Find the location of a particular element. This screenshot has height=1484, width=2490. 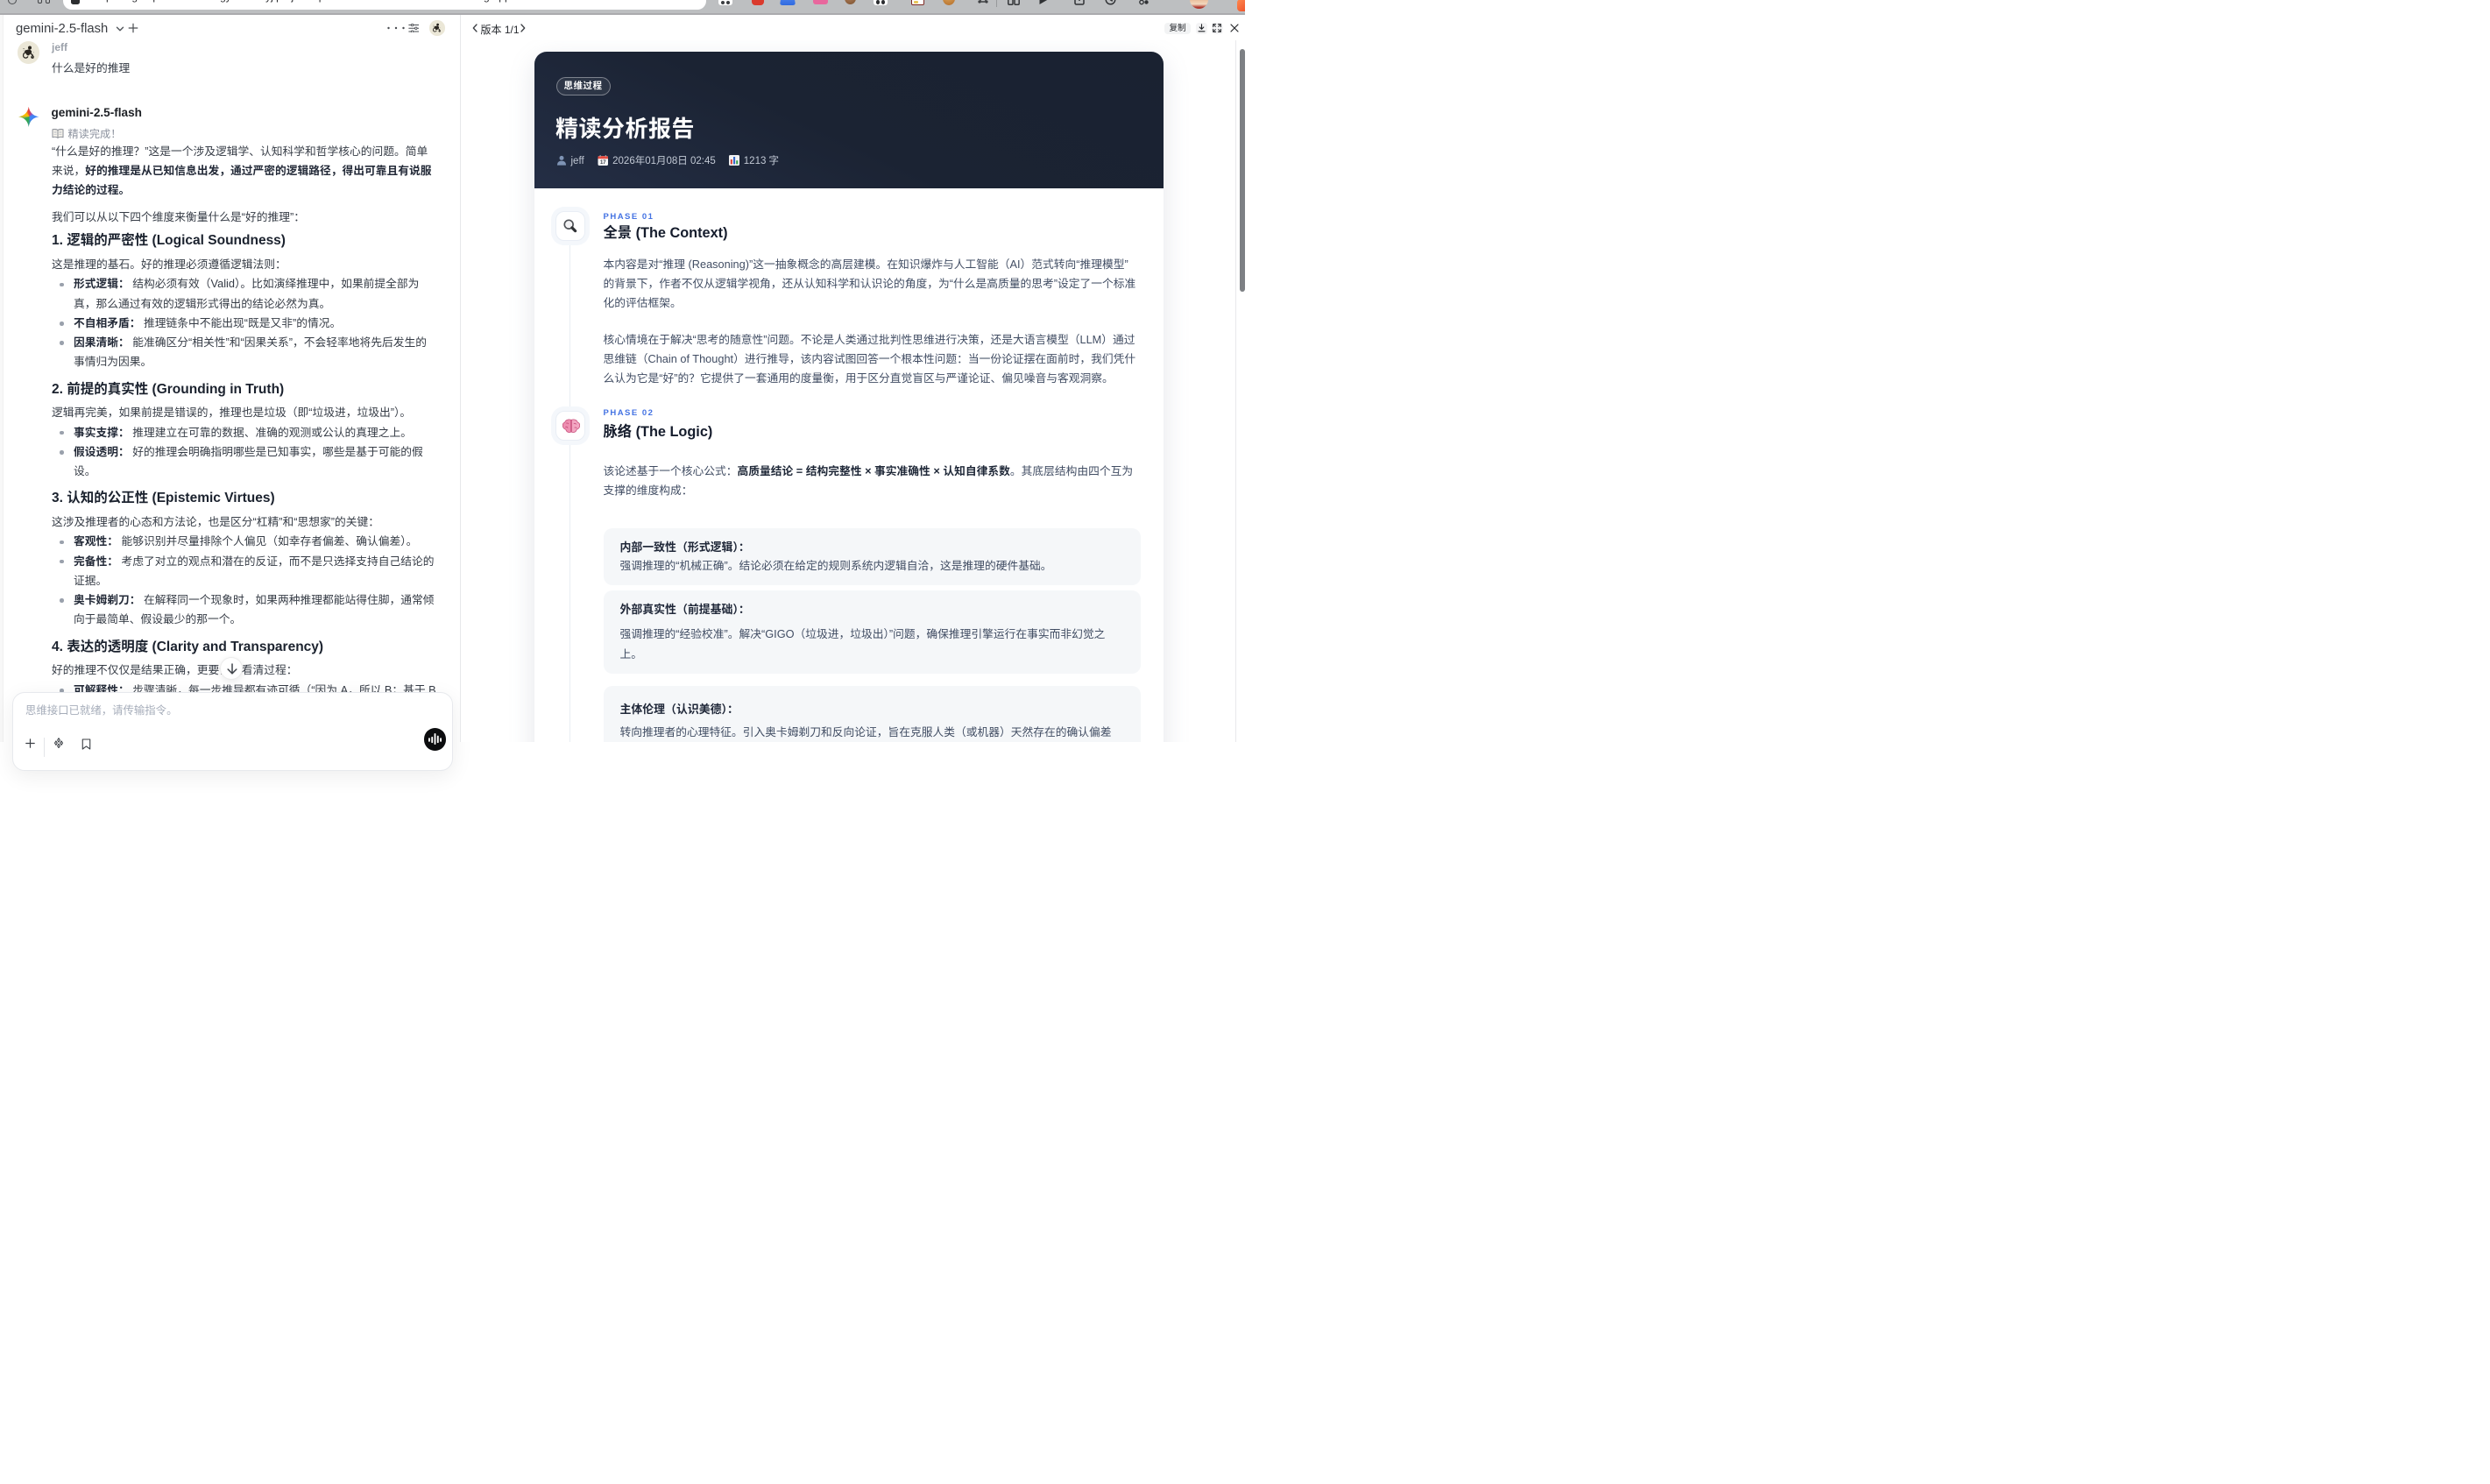

svg-text: 17 is located at coordinates (603, 163).